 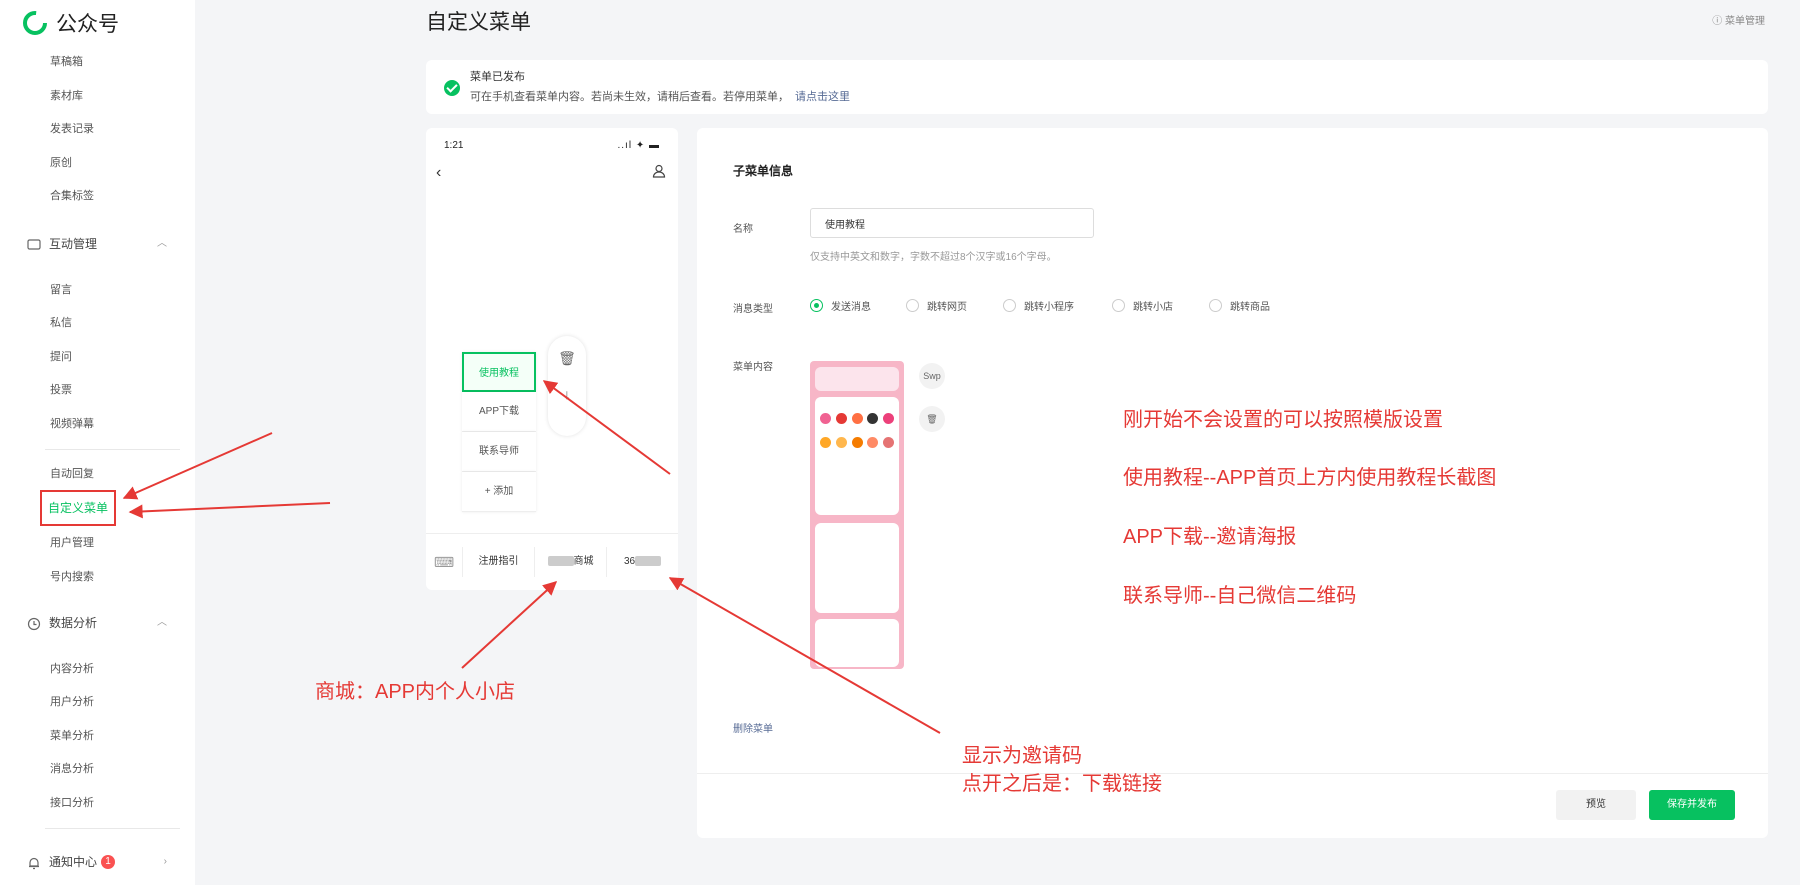 What do you see at coordinates (952, 223) in the screenshot?
I see `name-input` at bounding box center [952, 223].